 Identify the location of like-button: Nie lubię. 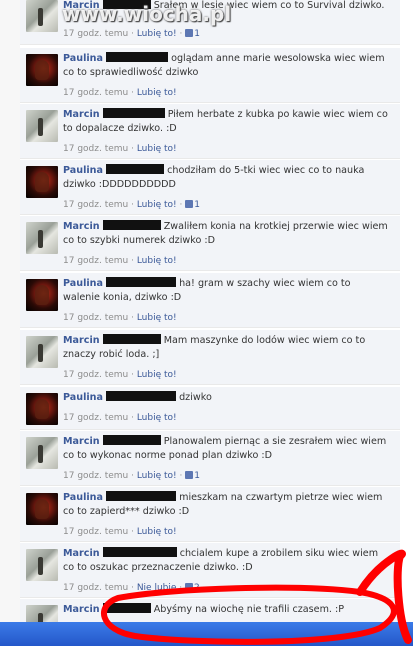
(157, 588).